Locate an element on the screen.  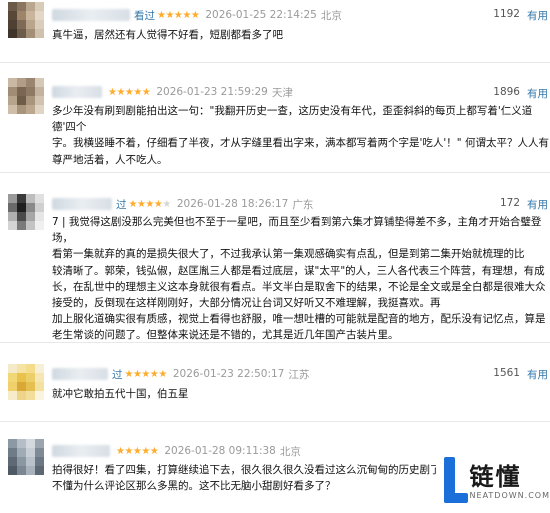
comment-text: 真牛逼，居然还有人觉得不好看，短剧都看多了吧 is located at coordinates (167, 35).